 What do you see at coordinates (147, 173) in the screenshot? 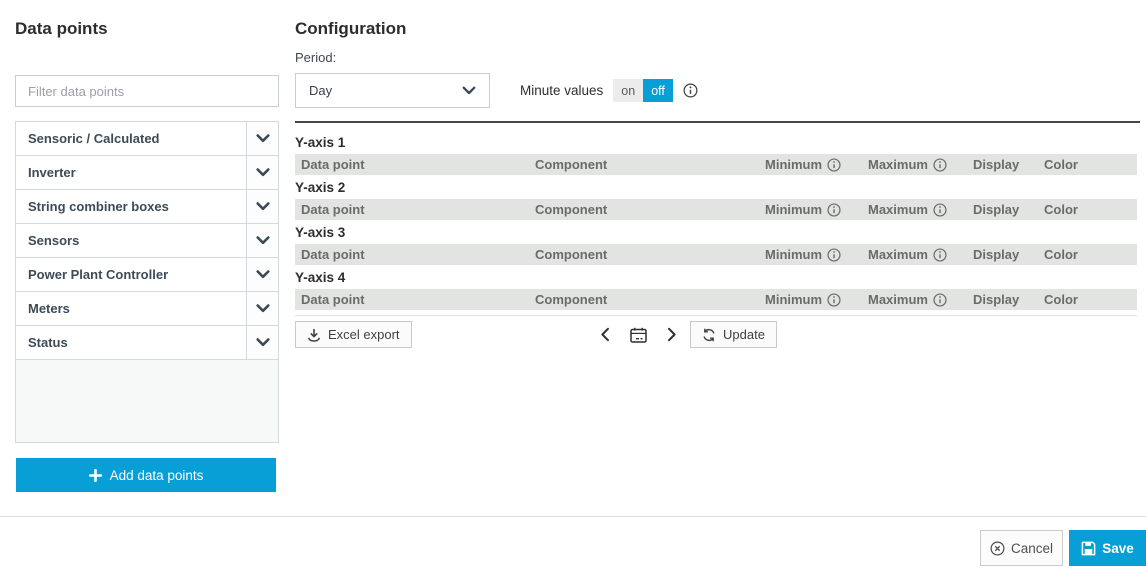
I see `category-row: Inverter` at bounding box center [147, 173].